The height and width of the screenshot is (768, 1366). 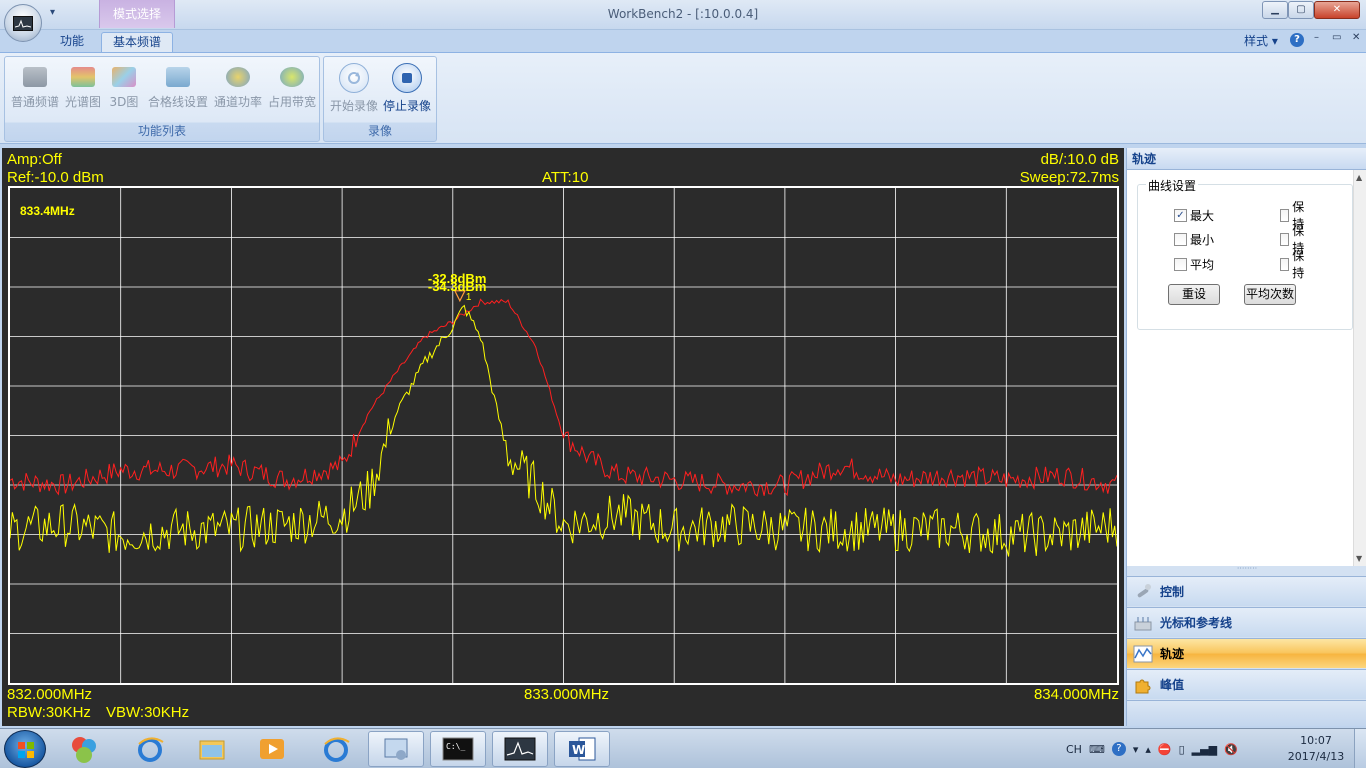 What do you see at coordinates (49, 712) in the screenshot?
I see `rbw-readout: RBW:30KHz` at bounding box center [49, 712].